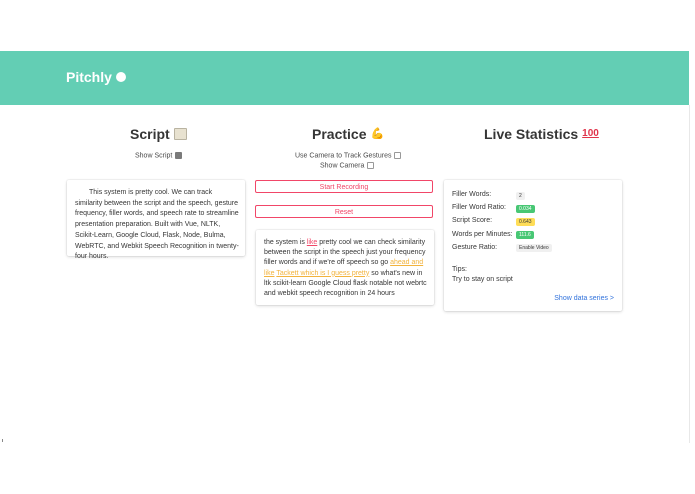 This screenshot has width=695, height=494. I want to click on stat-value-words-per-minute: 111.6, so click(525, 235).